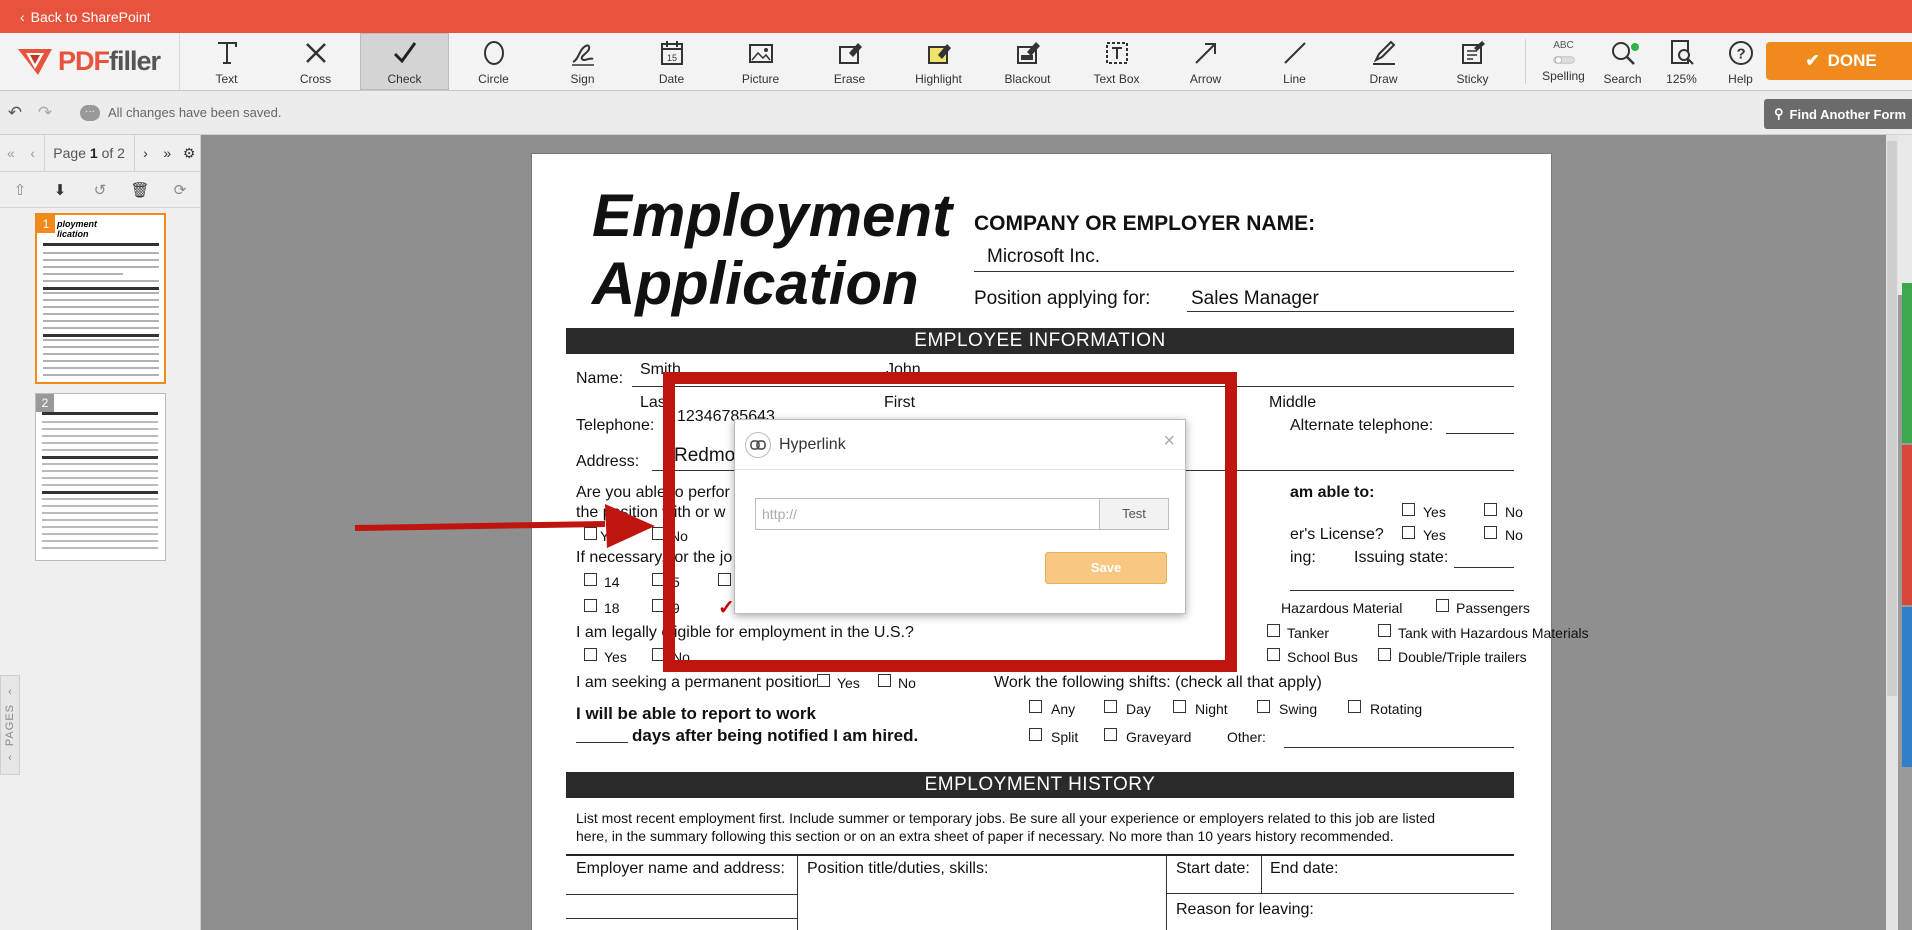  Describe the element at coordinates (671, 61) in the screenshot. I see `tool-date: 15 Date` at that location.